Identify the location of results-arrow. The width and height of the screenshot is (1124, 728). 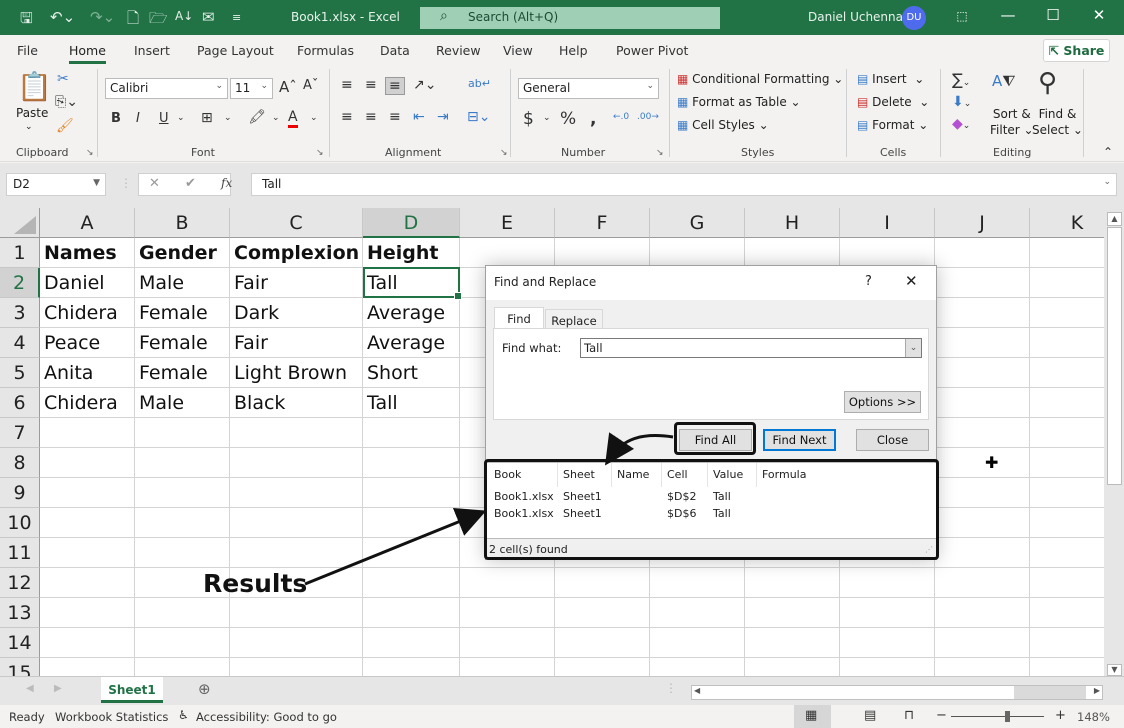
(395, 546).